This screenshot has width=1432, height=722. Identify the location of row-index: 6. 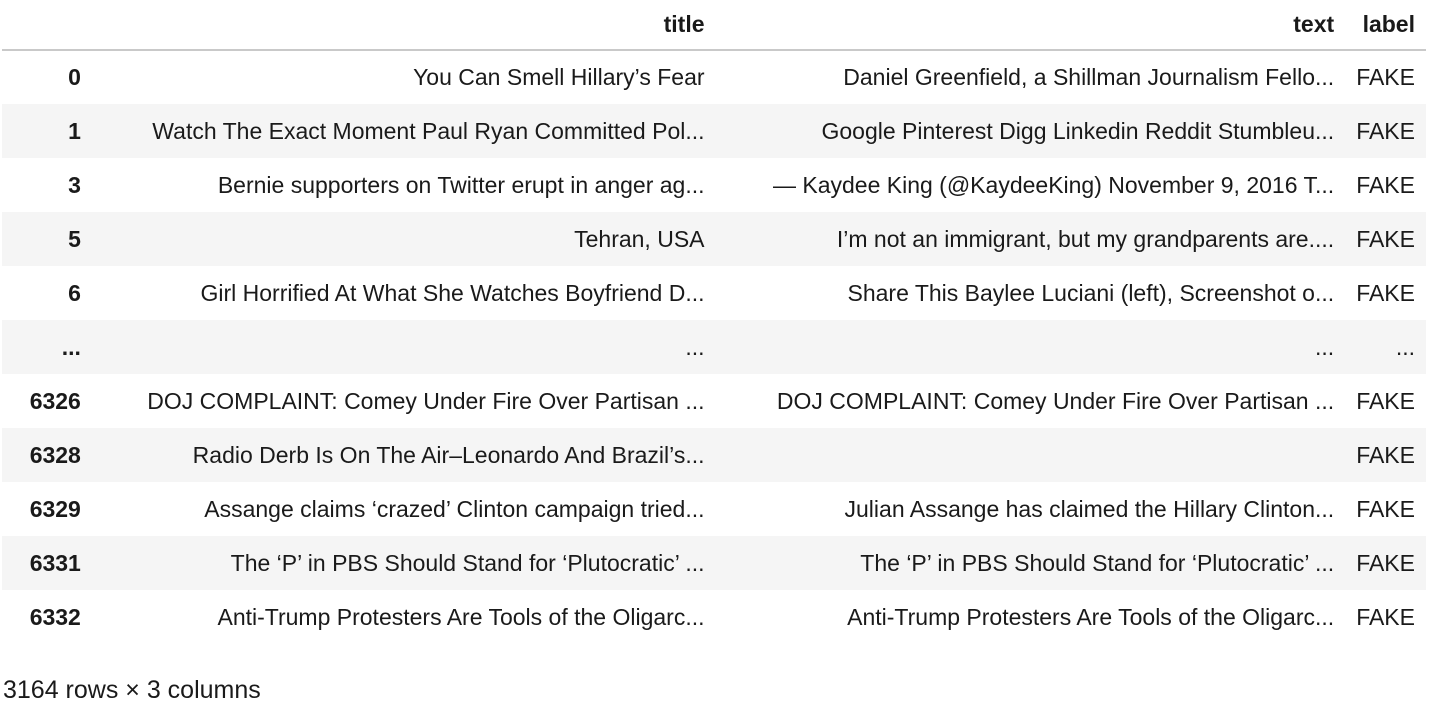
(74, 292).